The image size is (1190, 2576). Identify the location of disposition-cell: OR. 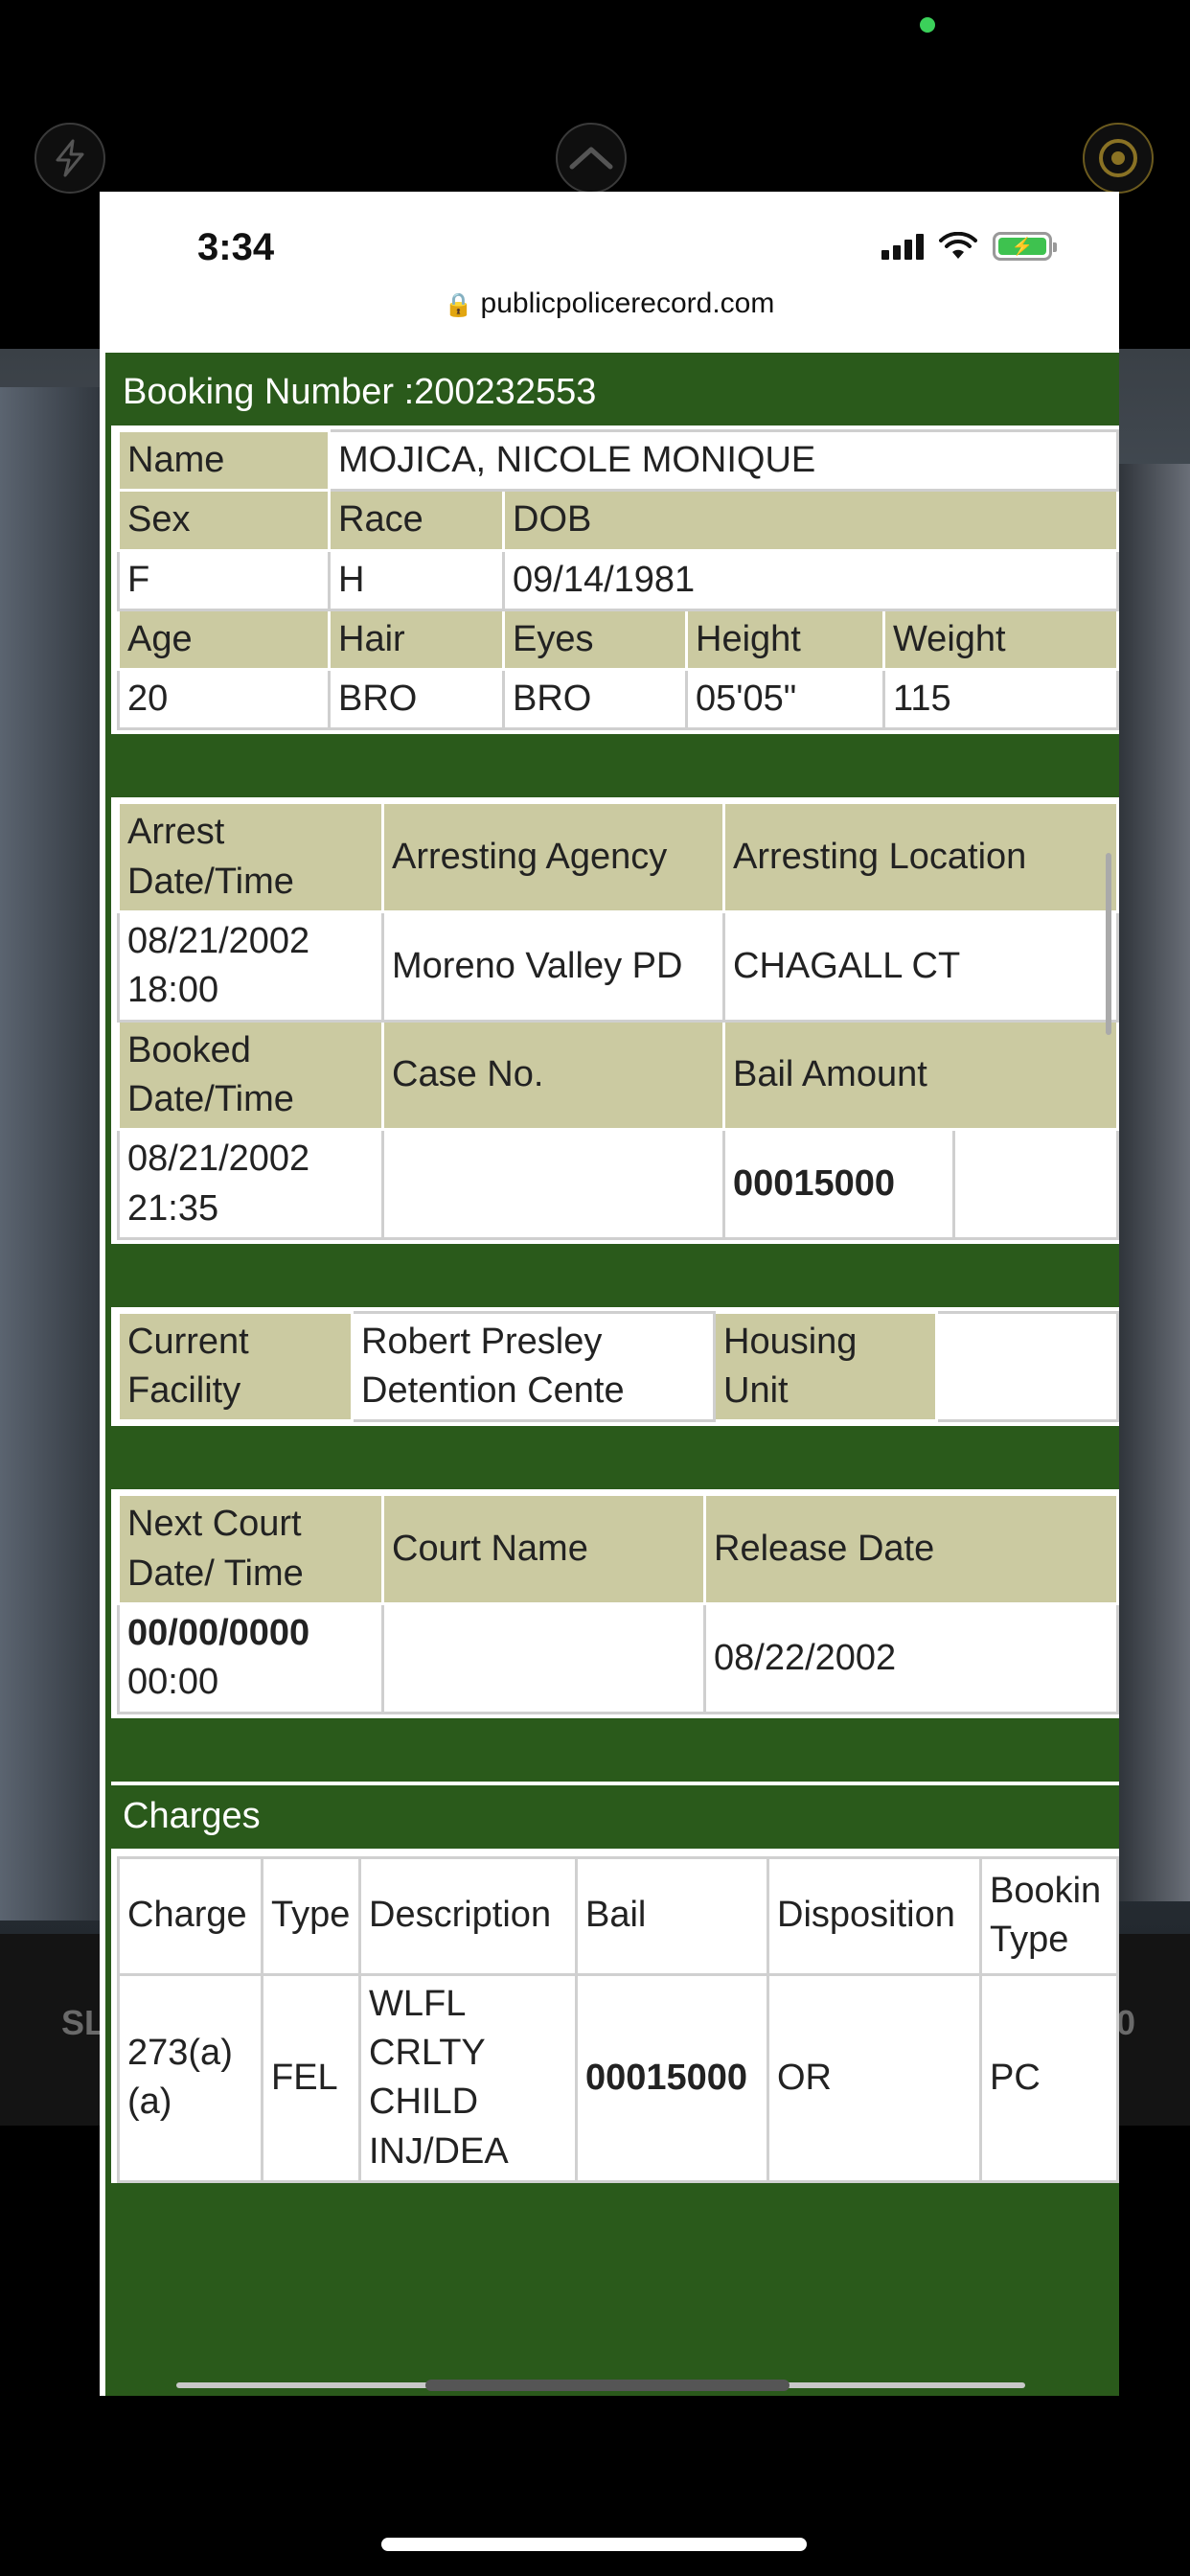
(874, 2077).